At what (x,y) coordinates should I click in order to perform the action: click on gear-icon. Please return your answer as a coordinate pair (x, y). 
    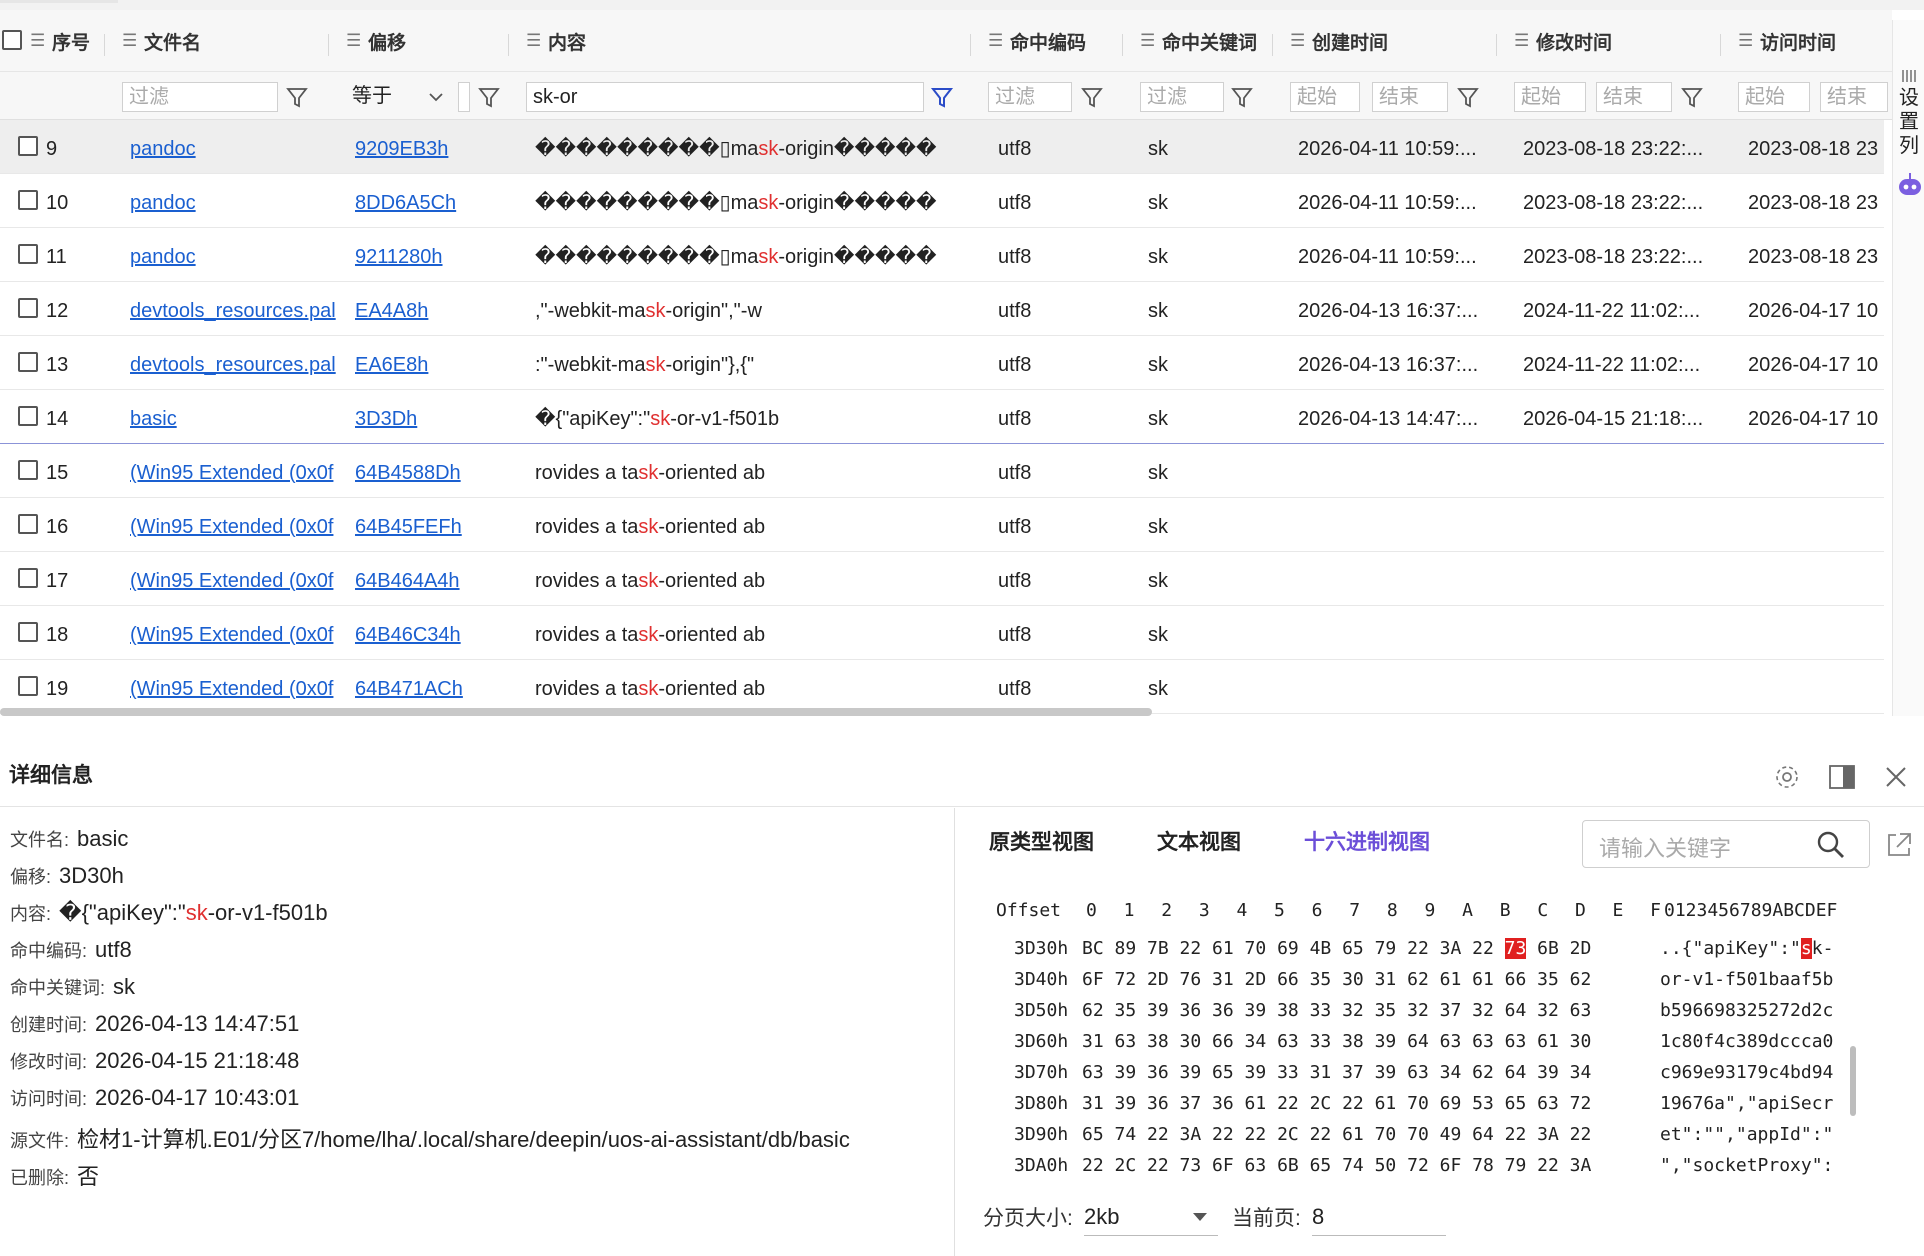
    Looking at the image, I should click on (1787, 777).